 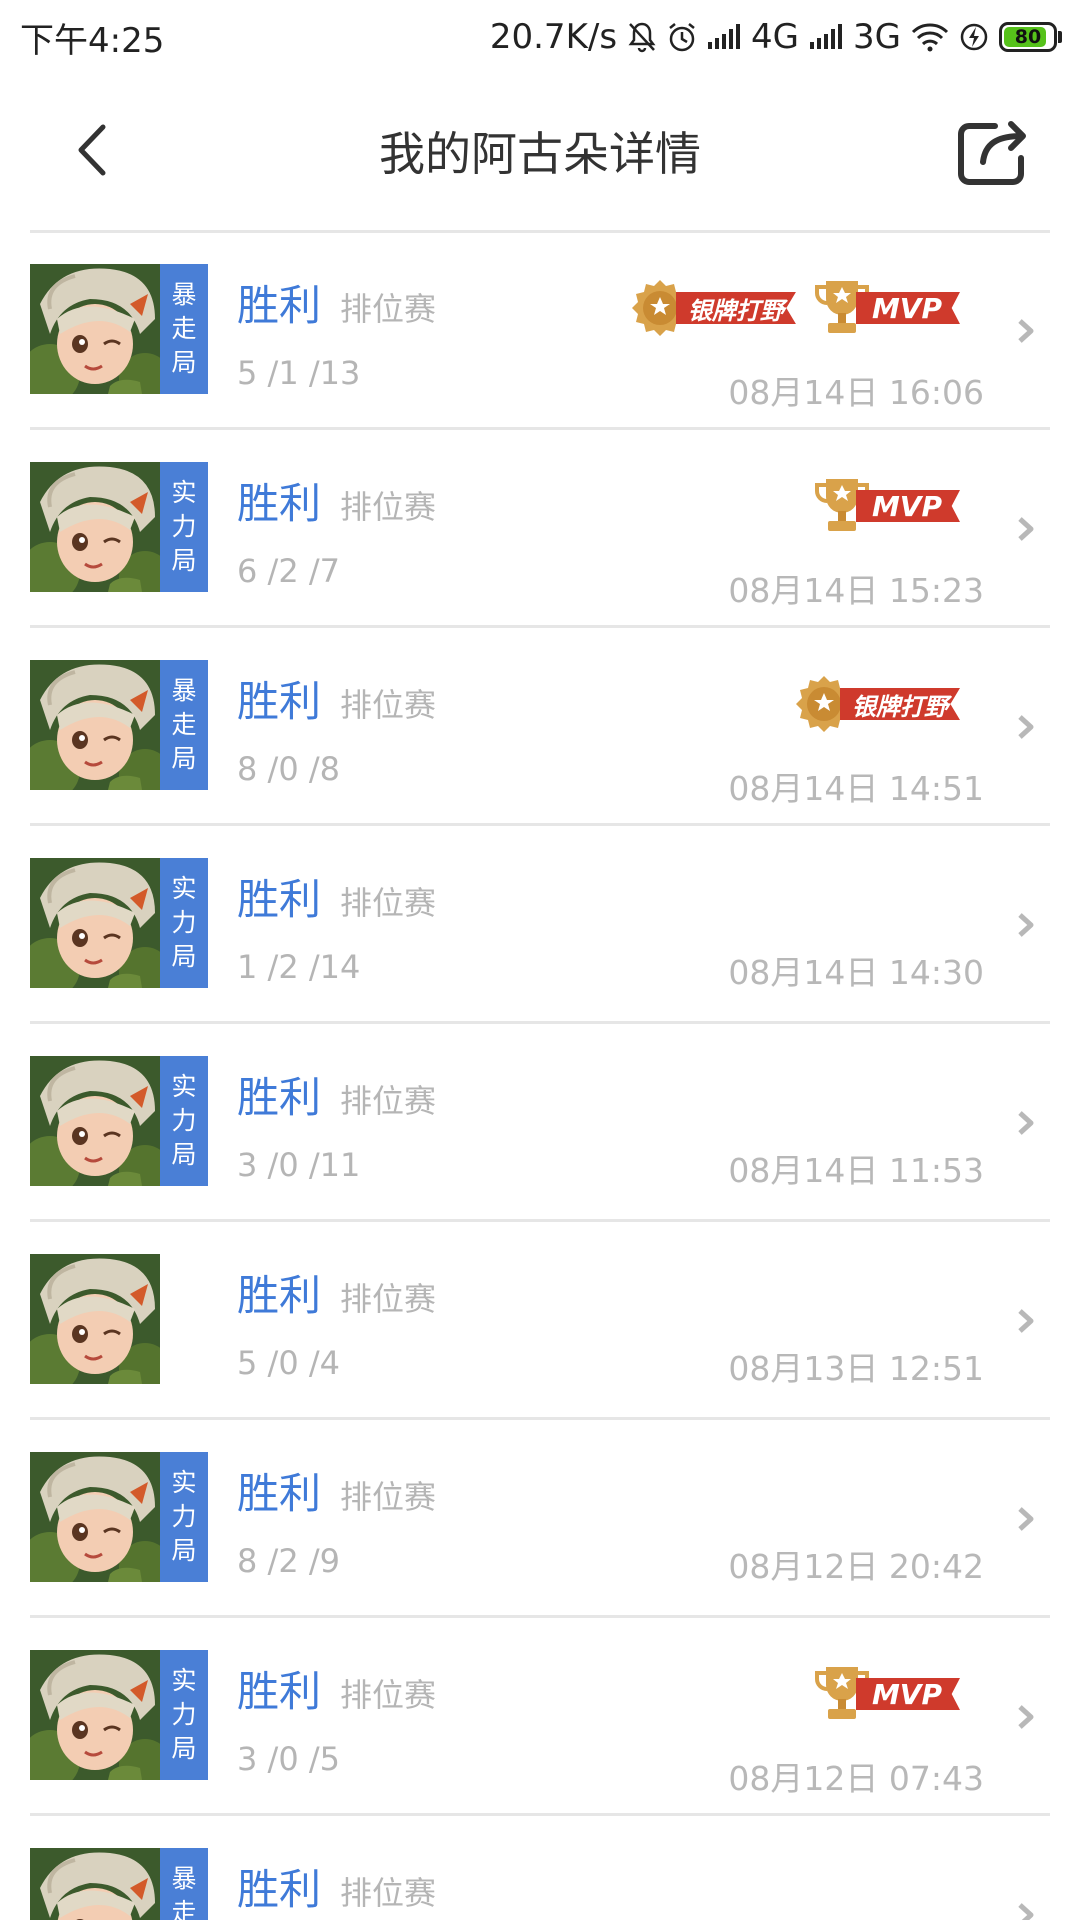 What do you see at coordinates (856, 788) in the screenshot?
I see `match-time: 08月14日 14:51` at bounding box center [856, 788].